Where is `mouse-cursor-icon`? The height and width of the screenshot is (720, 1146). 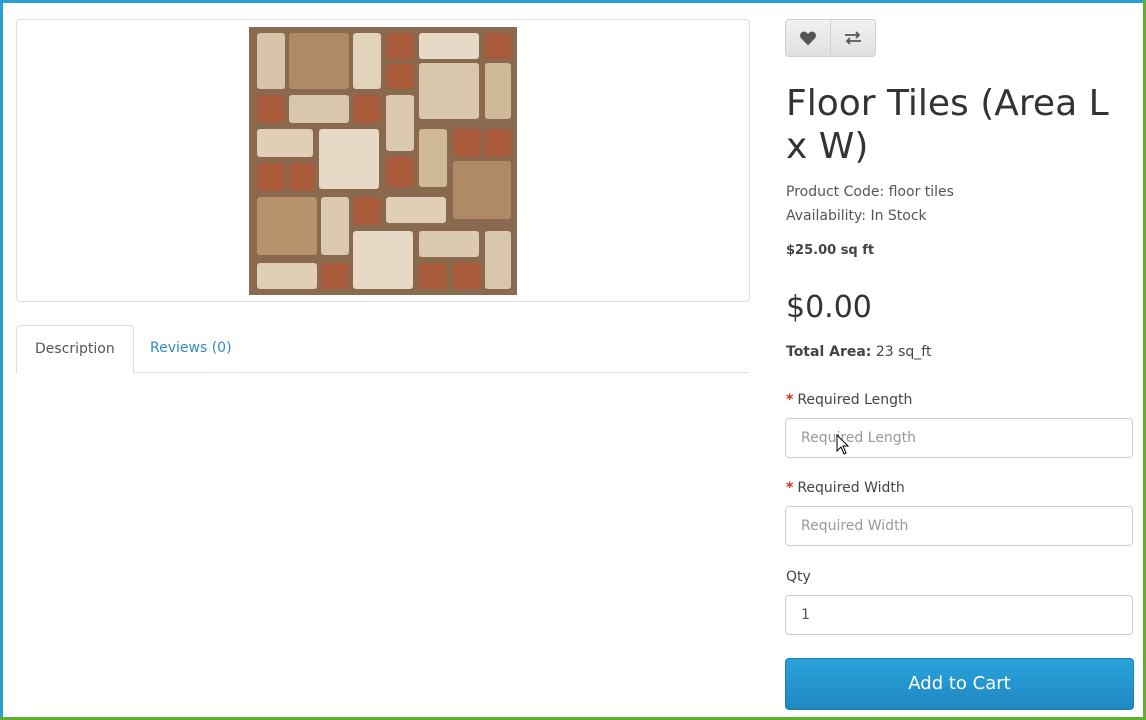 mouse-cursor-icon is located at coordinates (843, 444).